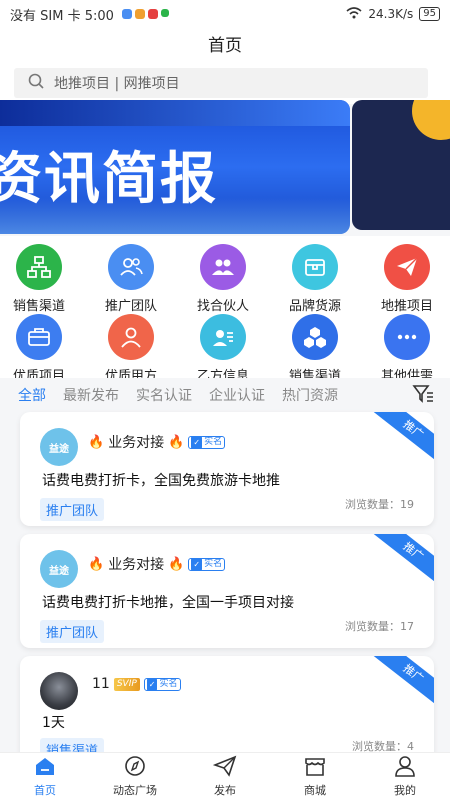  I want to click on nav-shop: 商城, so click(315, 776).